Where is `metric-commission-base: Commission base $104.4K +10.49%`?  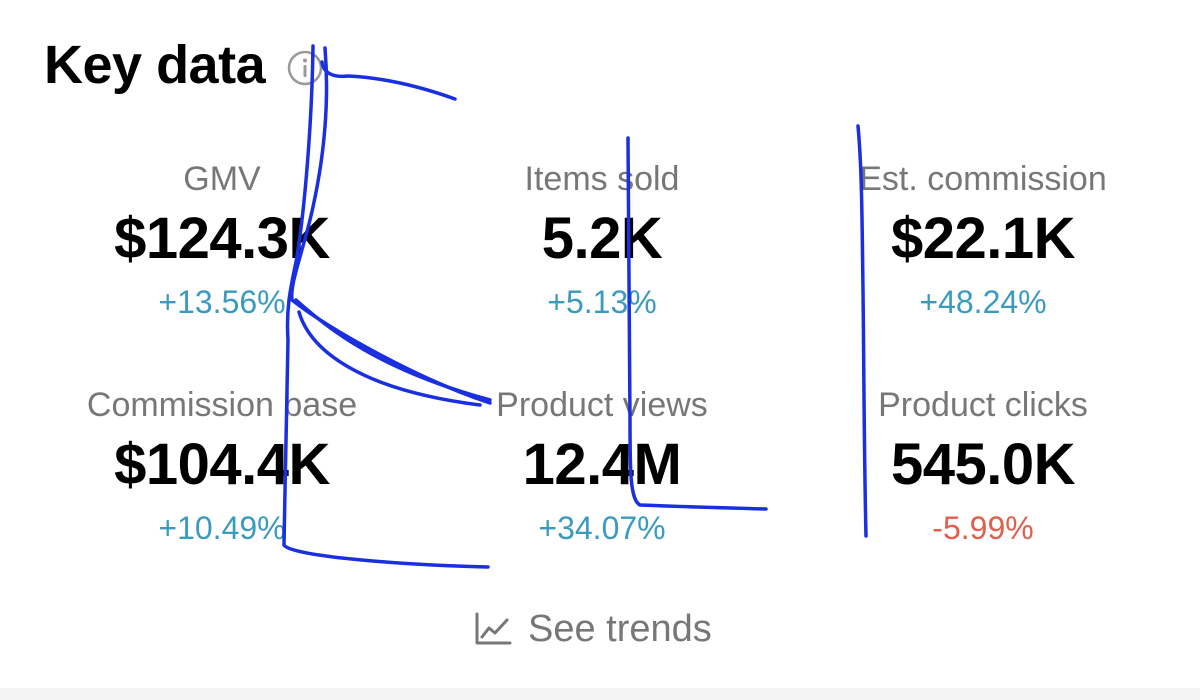
metric-commission-base: Commission base $104.4K +10.49% is located at coordinates (222, 466).